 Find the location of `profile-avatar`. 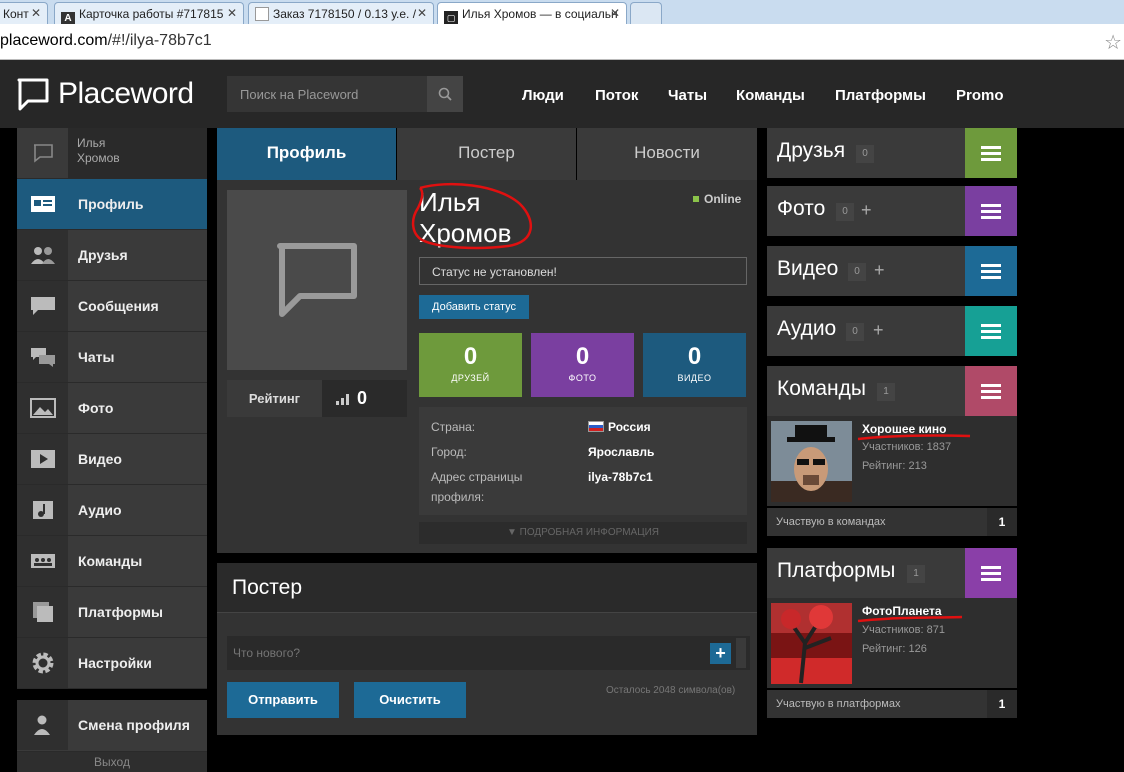

profile-avatar is located at coordinates (317, 280).